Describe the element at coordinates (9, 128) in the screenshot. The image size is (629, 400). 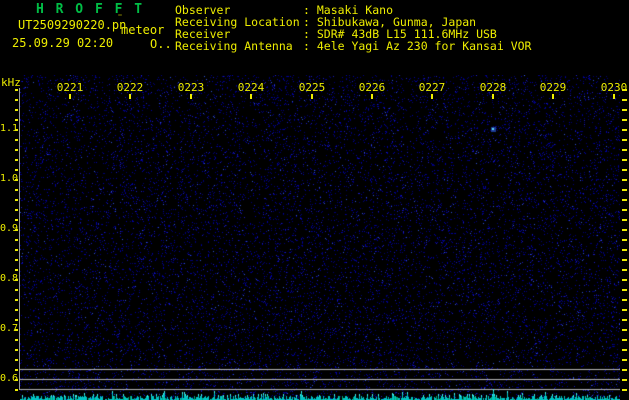
I see `freq-tick-label: 1.1` at that location.